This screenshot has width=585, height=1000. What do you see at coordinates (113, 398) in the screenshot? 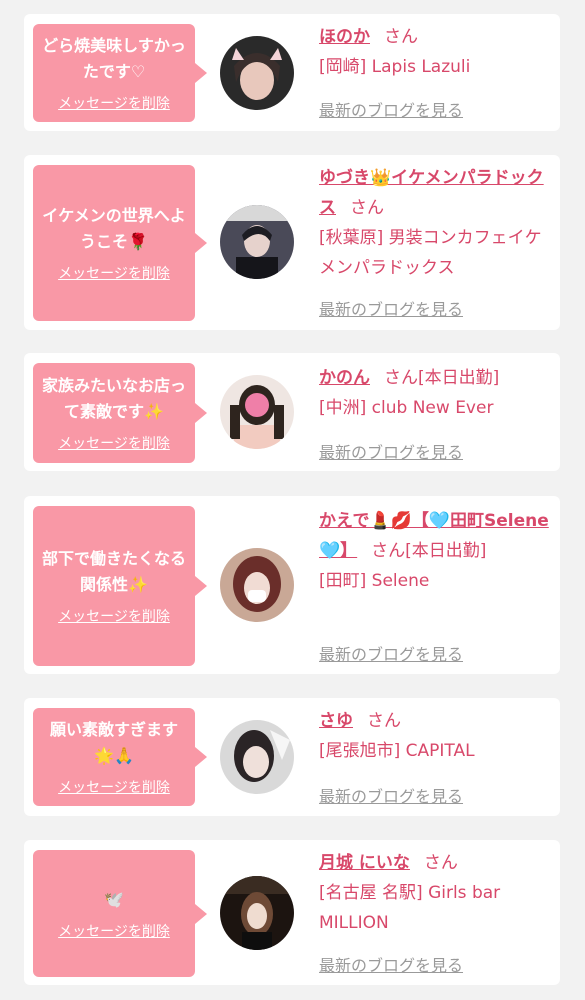
I see `message-text: 家族みたいなお店って素敵です✨` at bounding box center [113, 398].